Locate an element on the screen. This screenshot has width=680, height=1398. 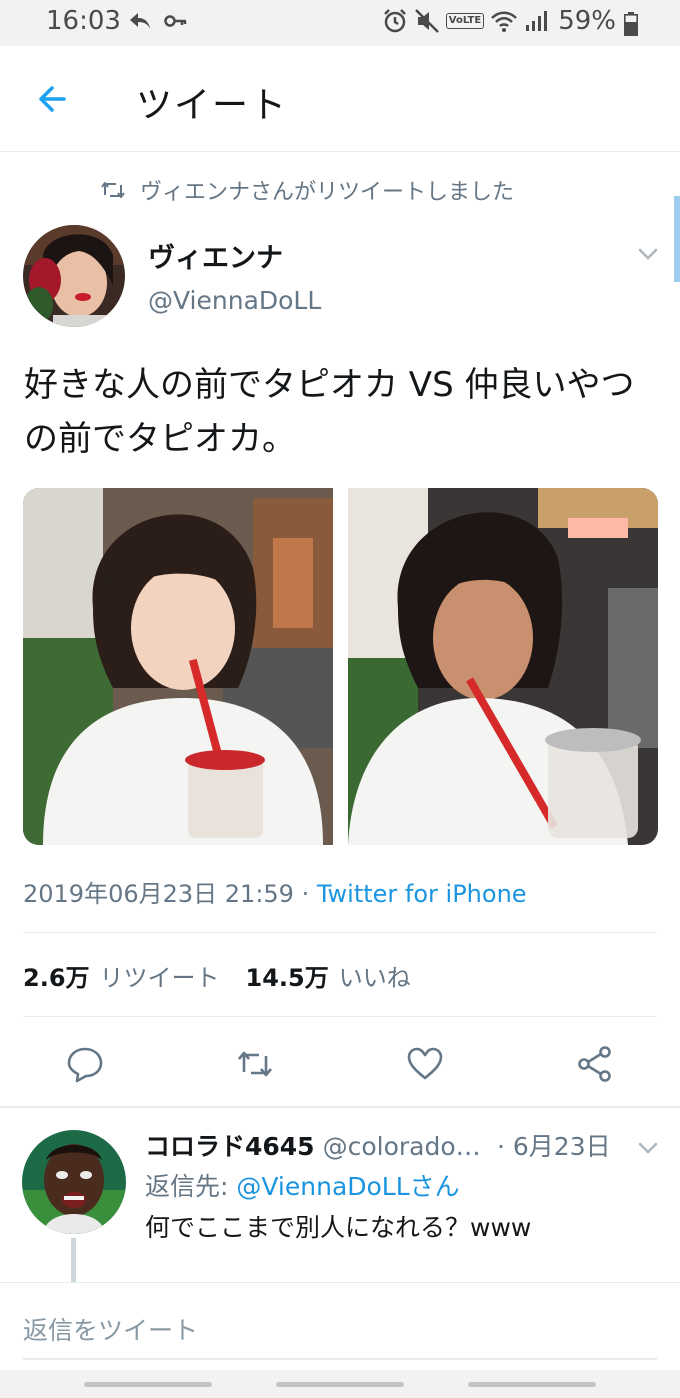
like-icon is located at coordinates (425, 1064).